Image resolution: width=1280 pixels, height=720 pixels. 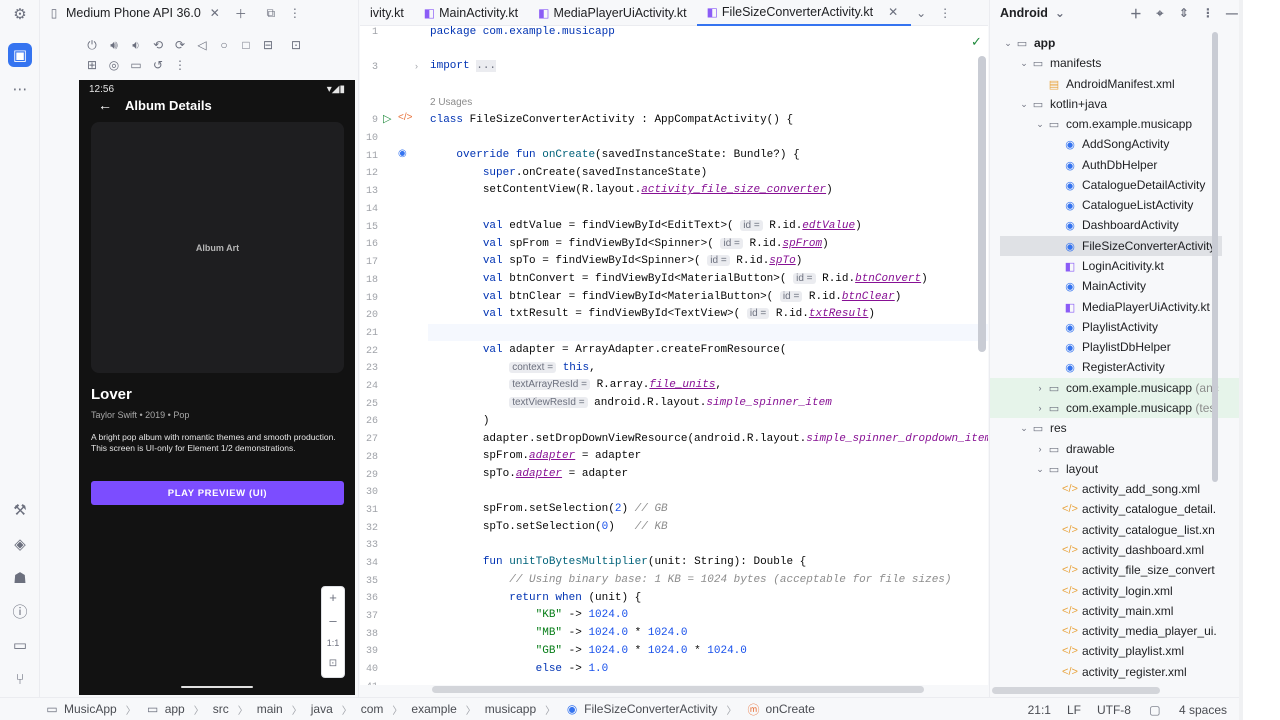 What do you see at coordinates (1114, 489) in the screenshot?
I see `tree-item: </> activity_add_song.xml` at bounding box center [1114, 489].